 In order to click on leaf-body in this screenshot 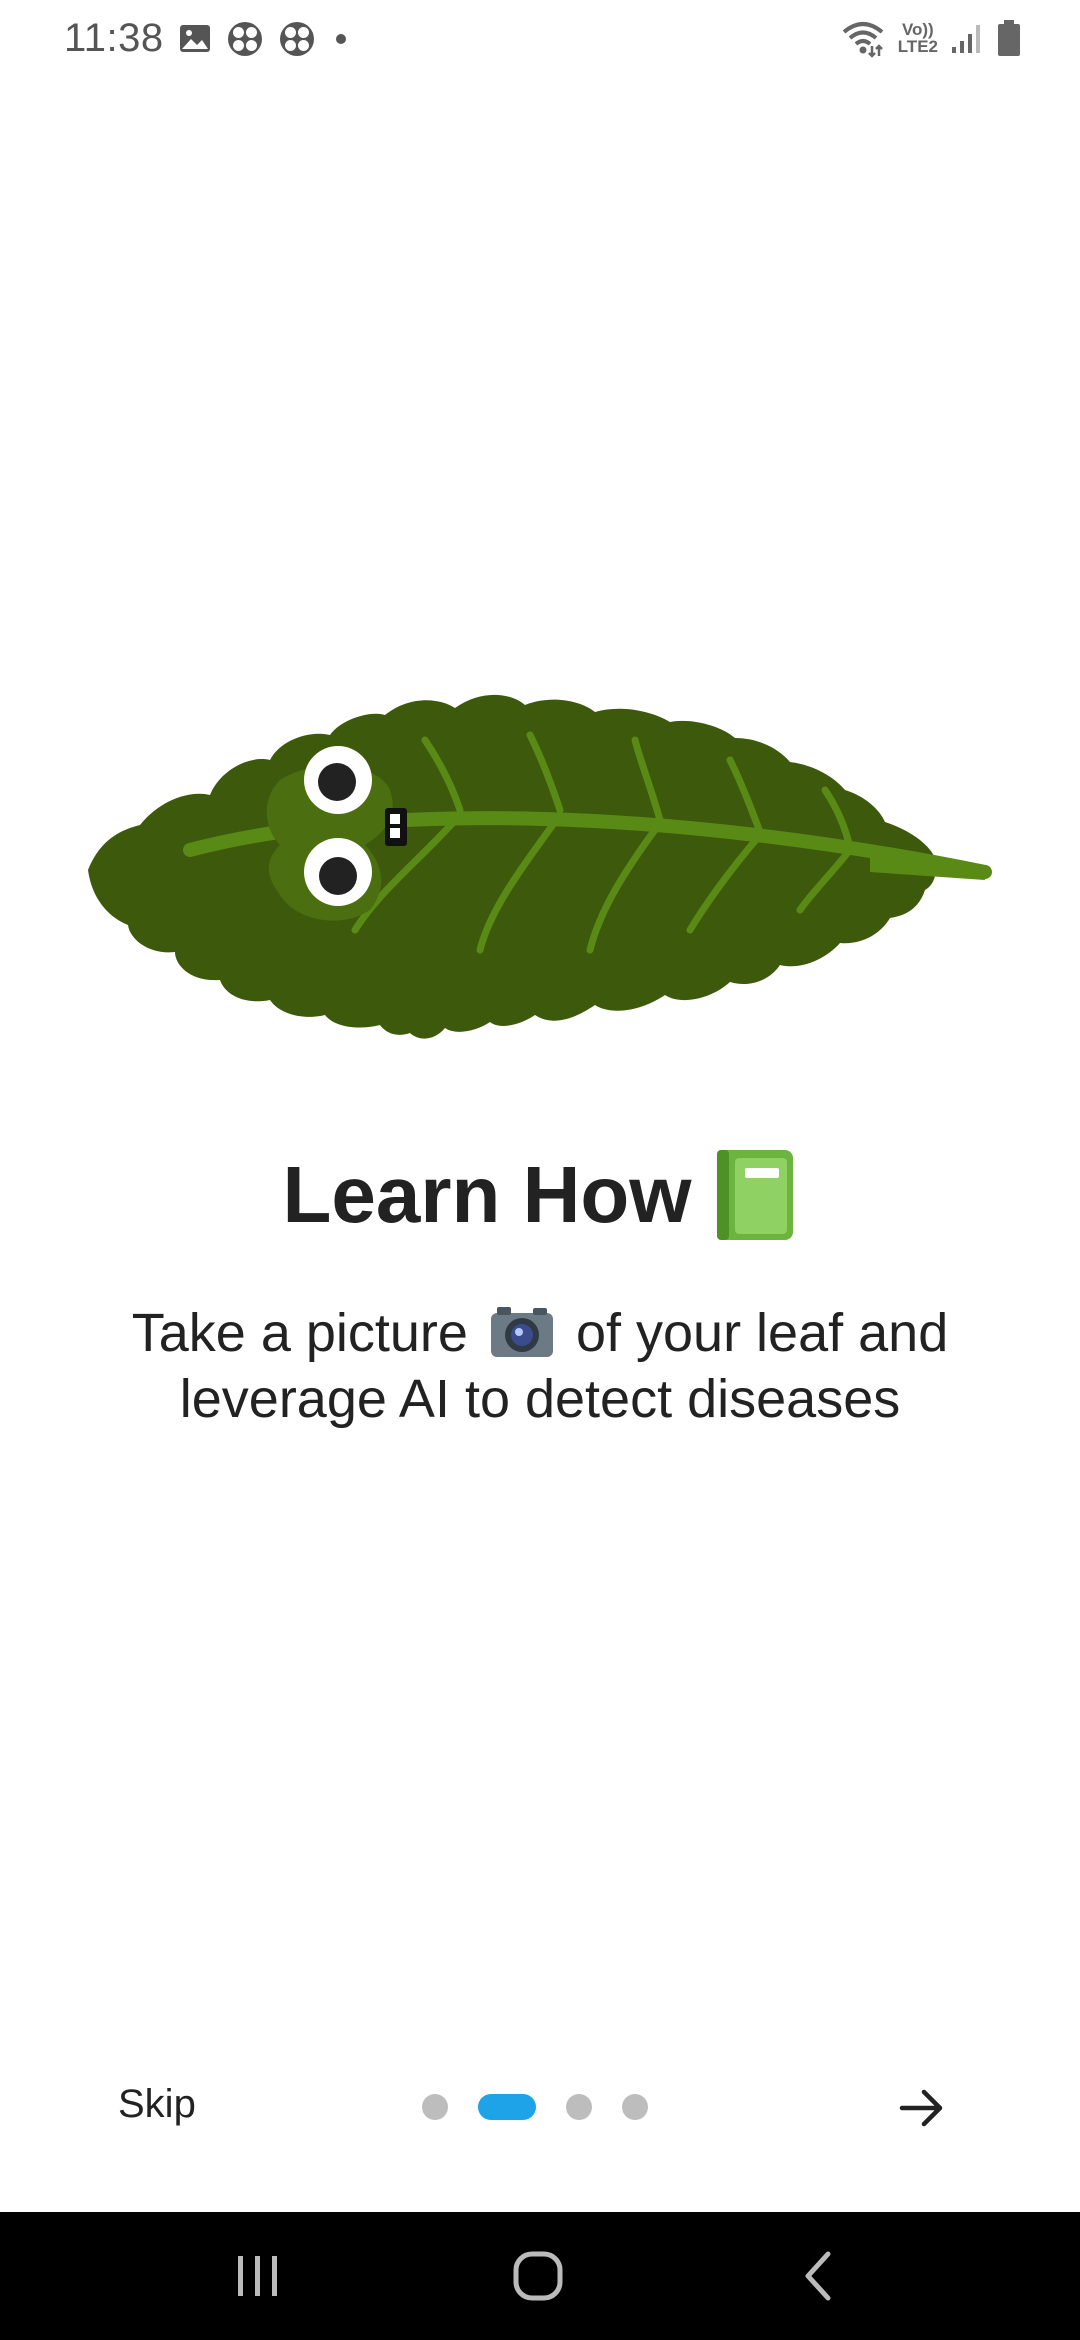, I will do `click(512, 866)`.